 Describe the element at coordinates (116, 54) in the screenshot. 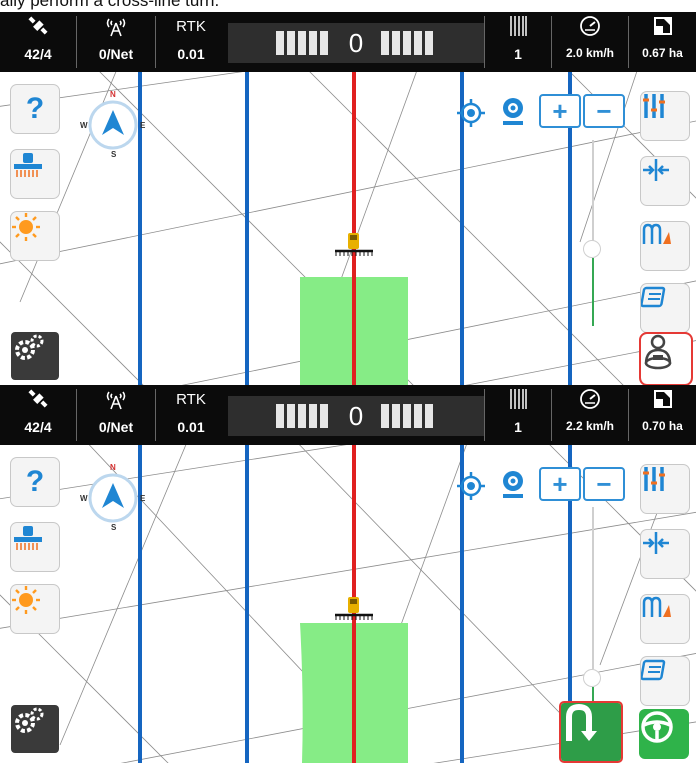

I see `network-value: 0/Net` at that location.